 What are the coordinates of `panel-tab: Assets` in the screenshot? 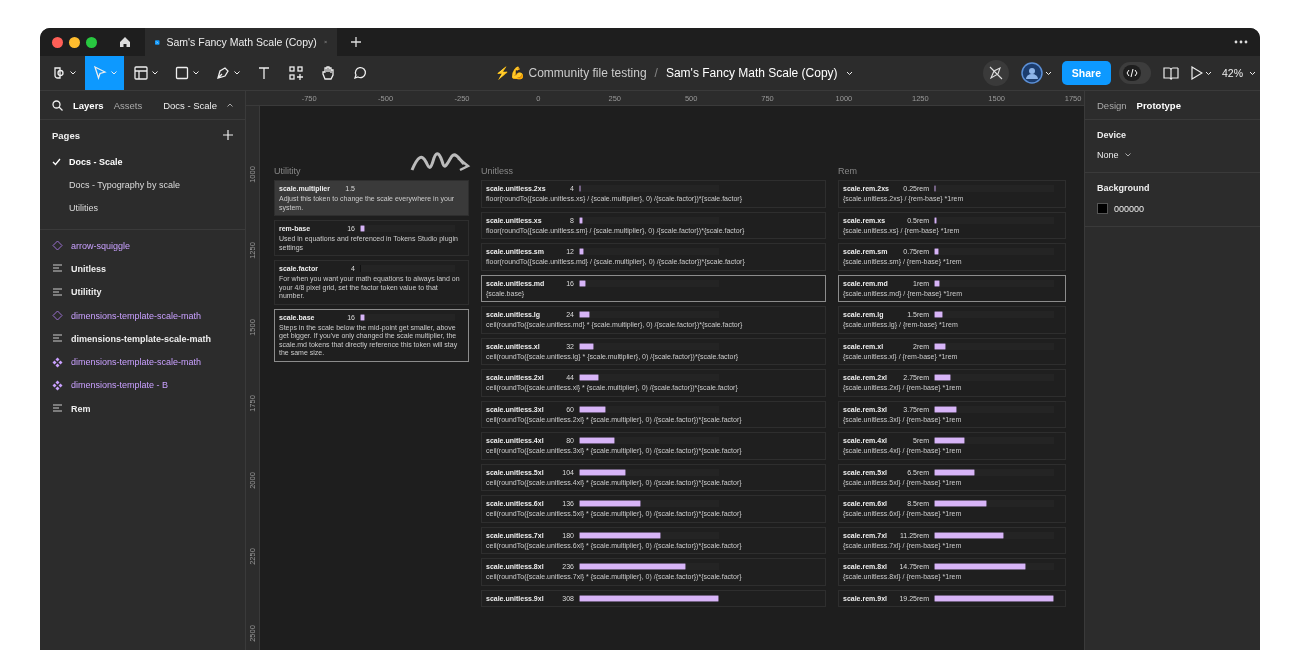 It's located at (128, 105).